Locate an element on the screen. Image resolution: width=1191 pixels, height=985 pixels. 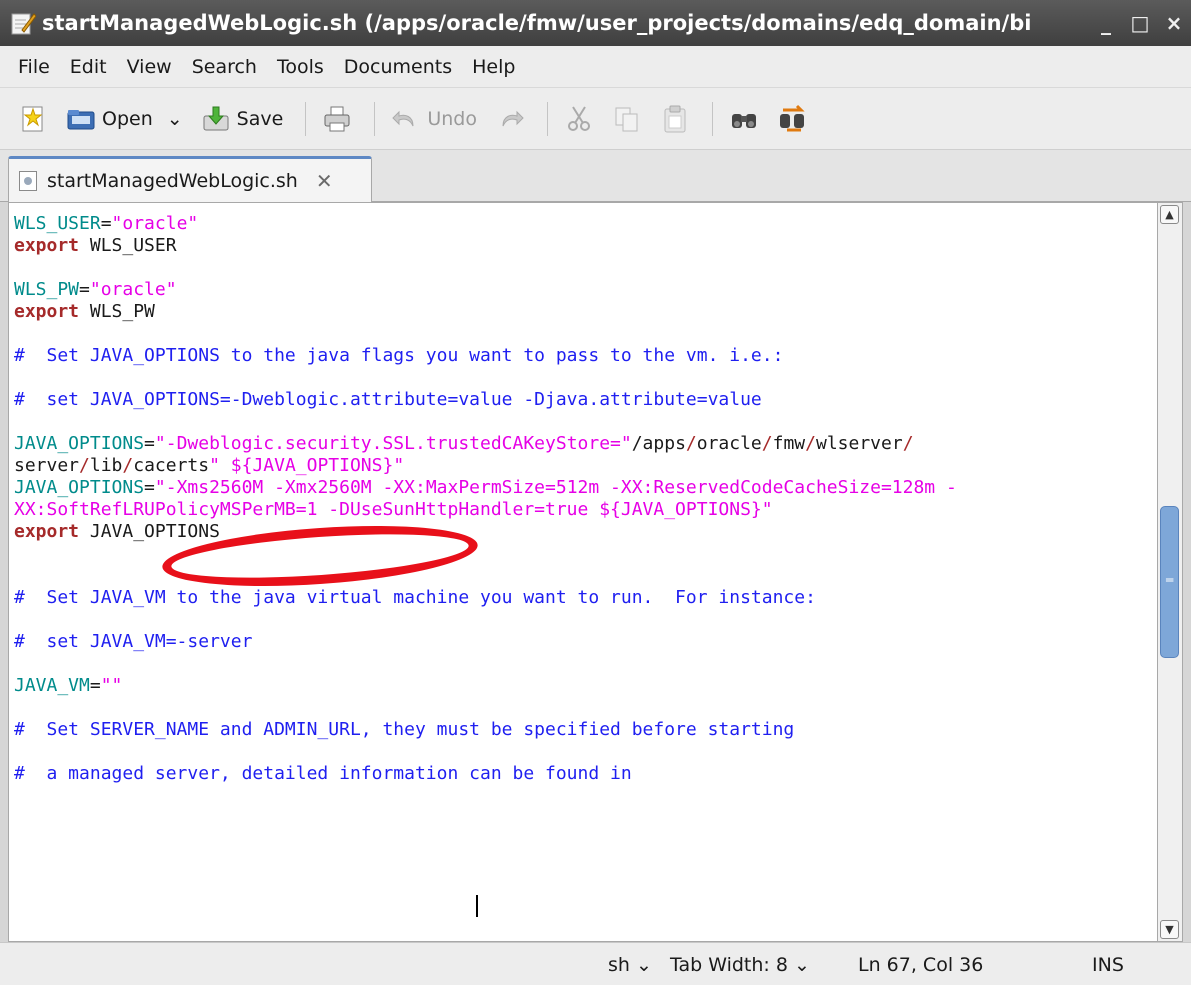
redo-button is located at coordinates (510, 119).